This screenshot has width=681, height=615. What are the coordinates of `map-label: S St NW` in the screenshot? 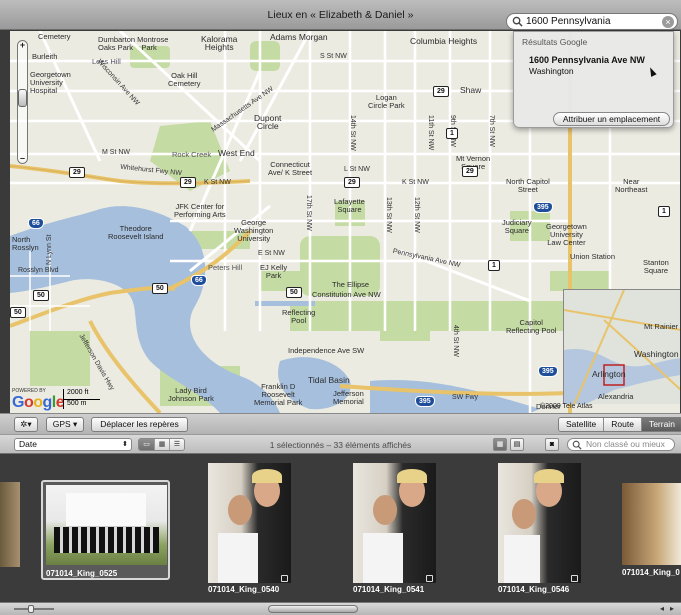 It's located at (333, 56).